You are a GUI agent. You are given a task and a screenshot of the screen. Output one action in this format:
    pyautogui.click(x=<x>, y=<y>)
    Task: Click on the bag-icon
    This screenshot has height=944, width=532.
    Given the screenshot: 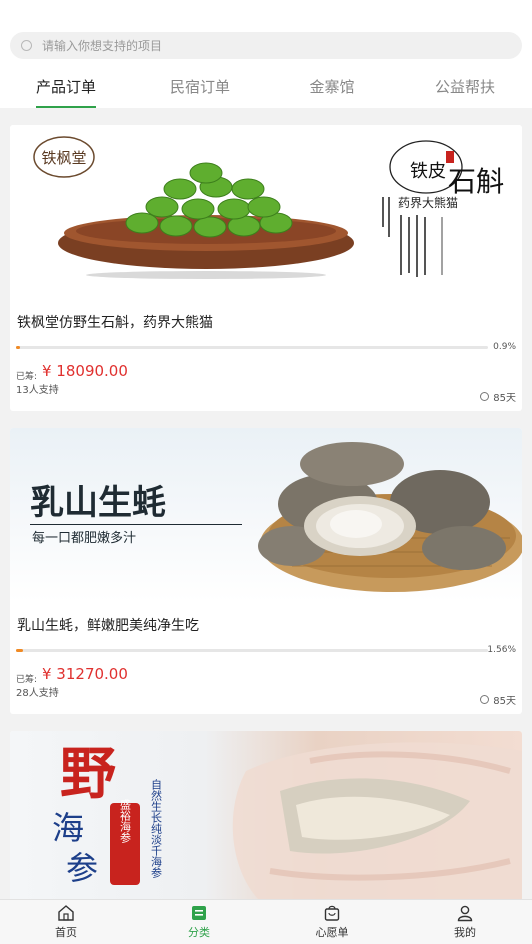 What is the action you would take?
    pyautogui.click(x=332, y=913)
    